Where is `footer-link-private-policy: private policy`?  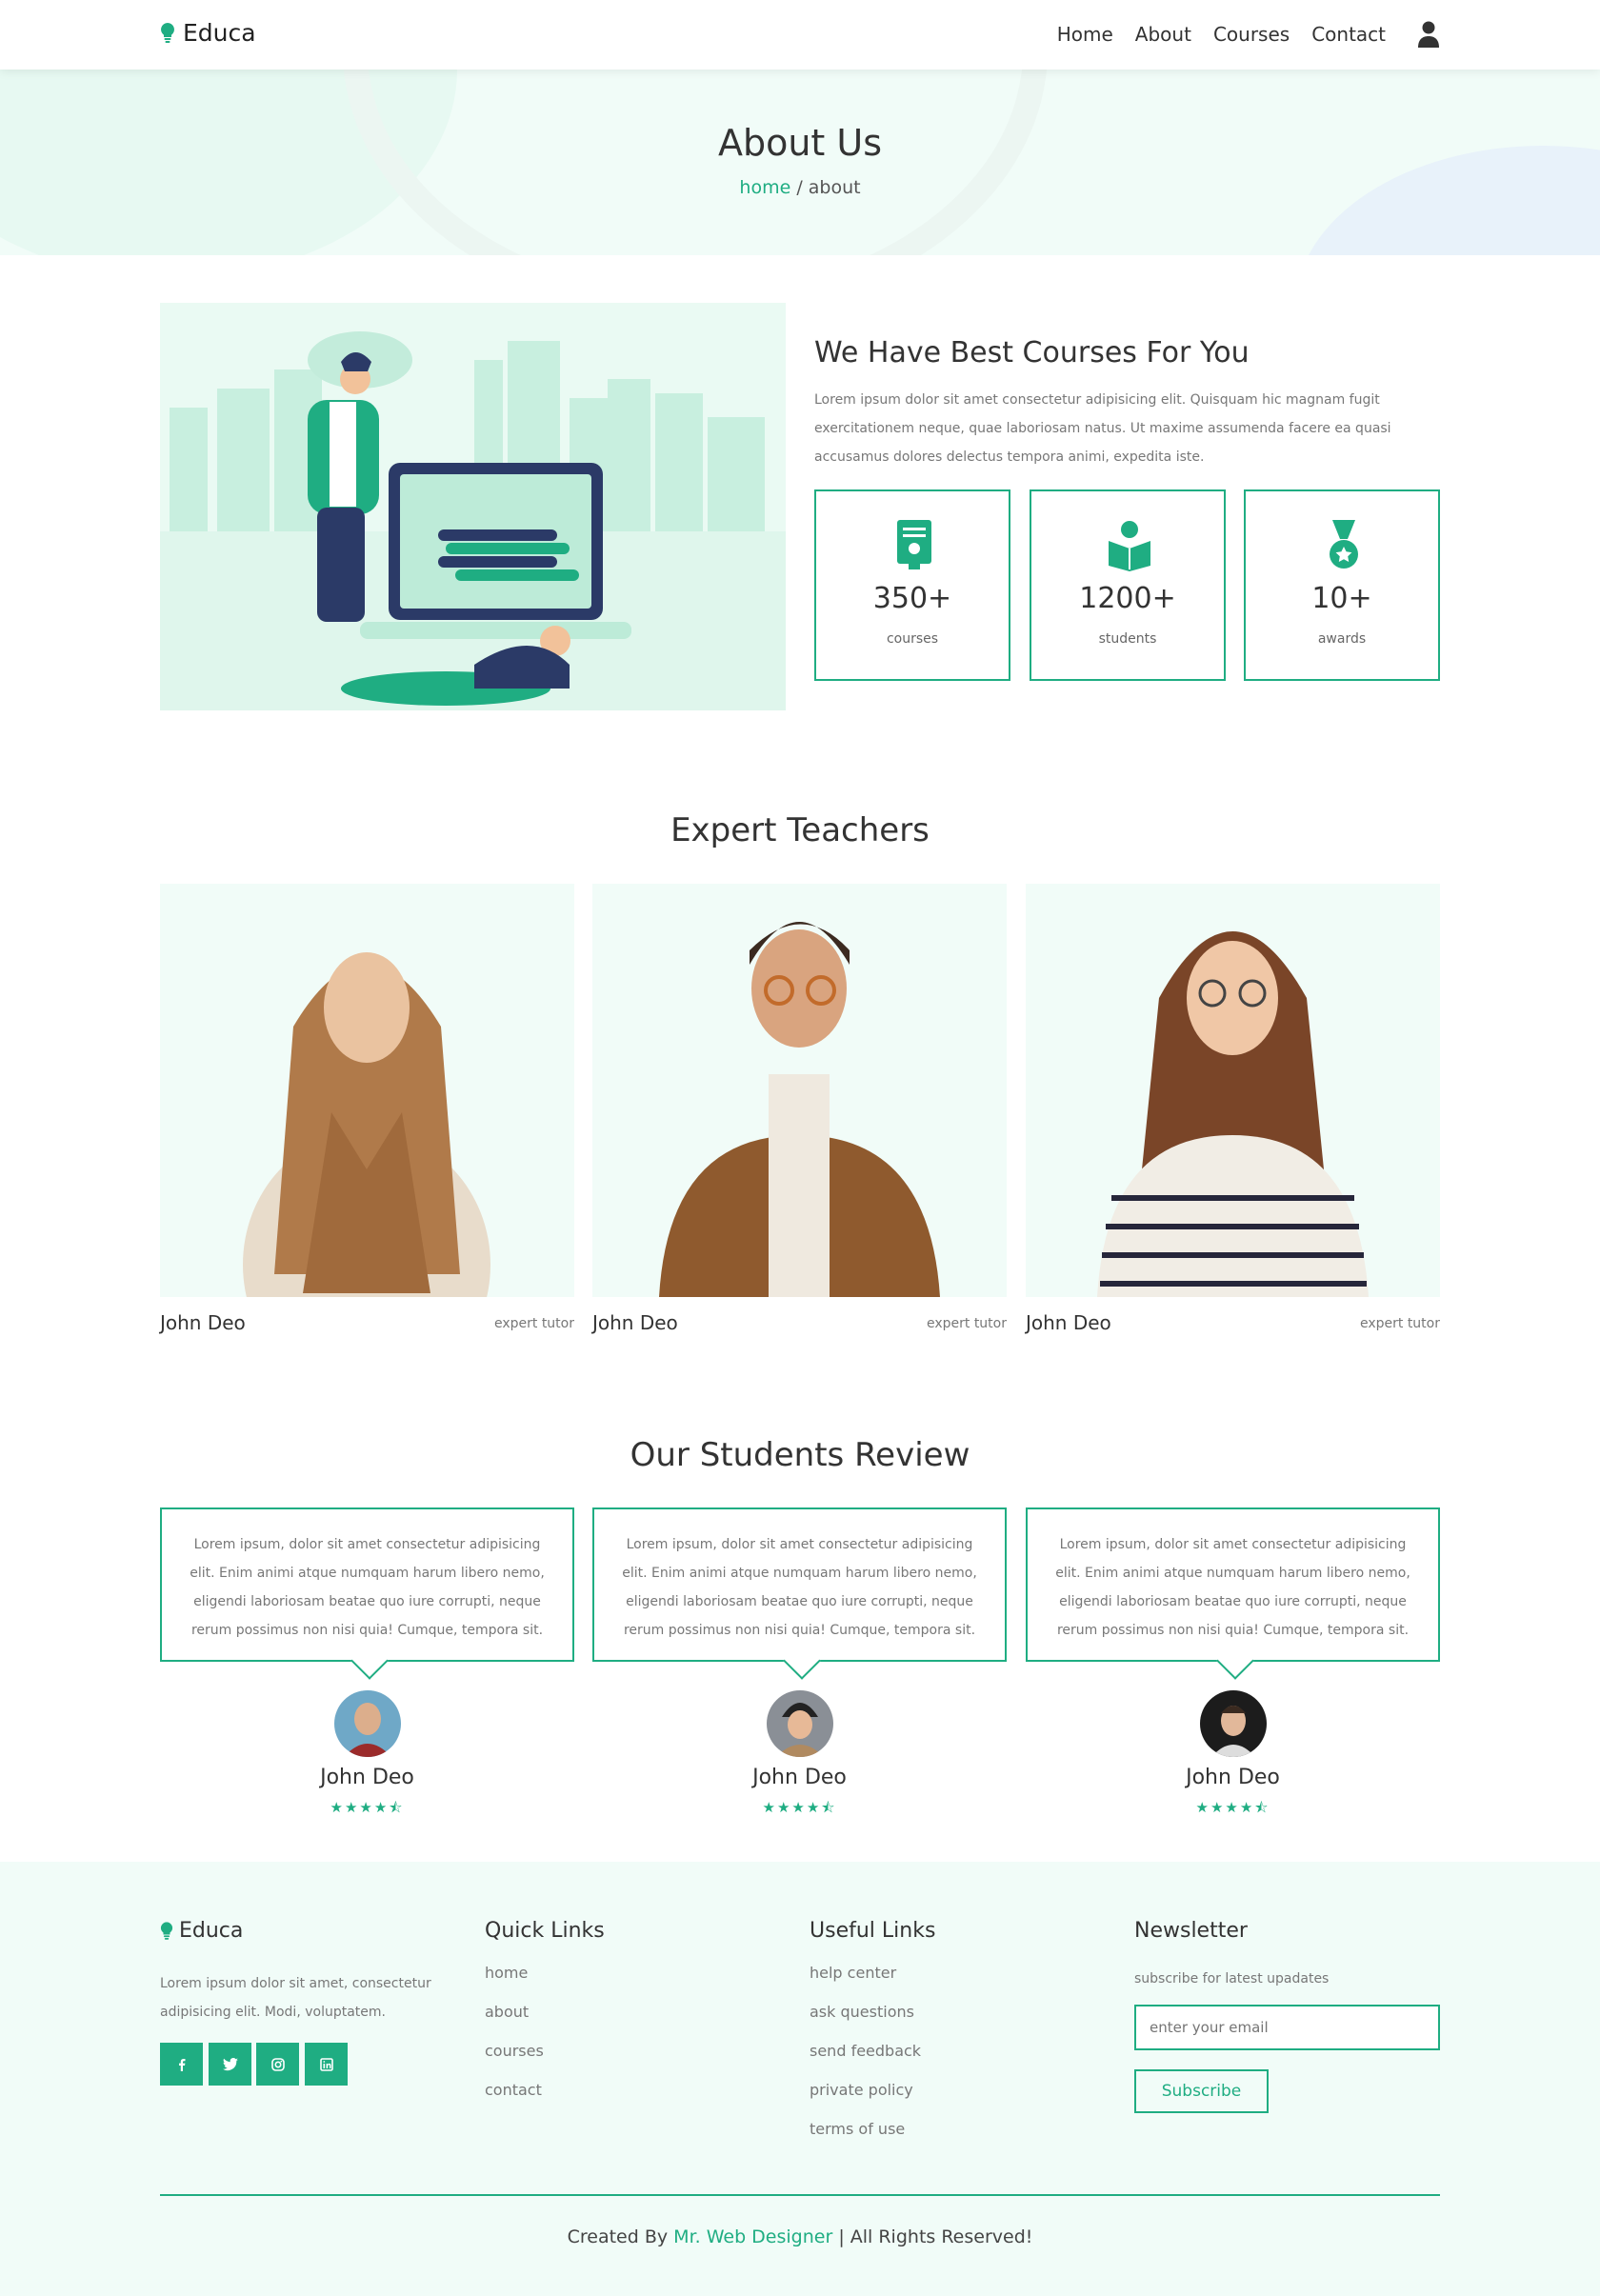
footer-link-private-policy: private policy is located at coordinates (872, 2090).